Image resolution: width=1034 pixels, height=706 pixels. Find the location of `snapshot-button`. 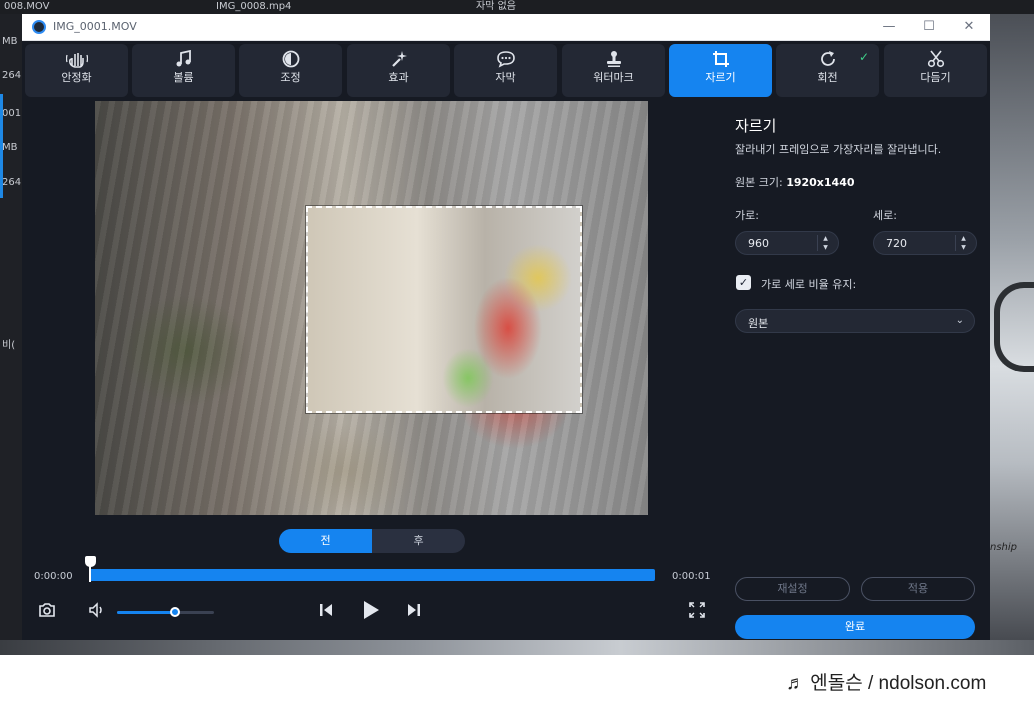

snapshot-button is located at coordinates (47, 612).